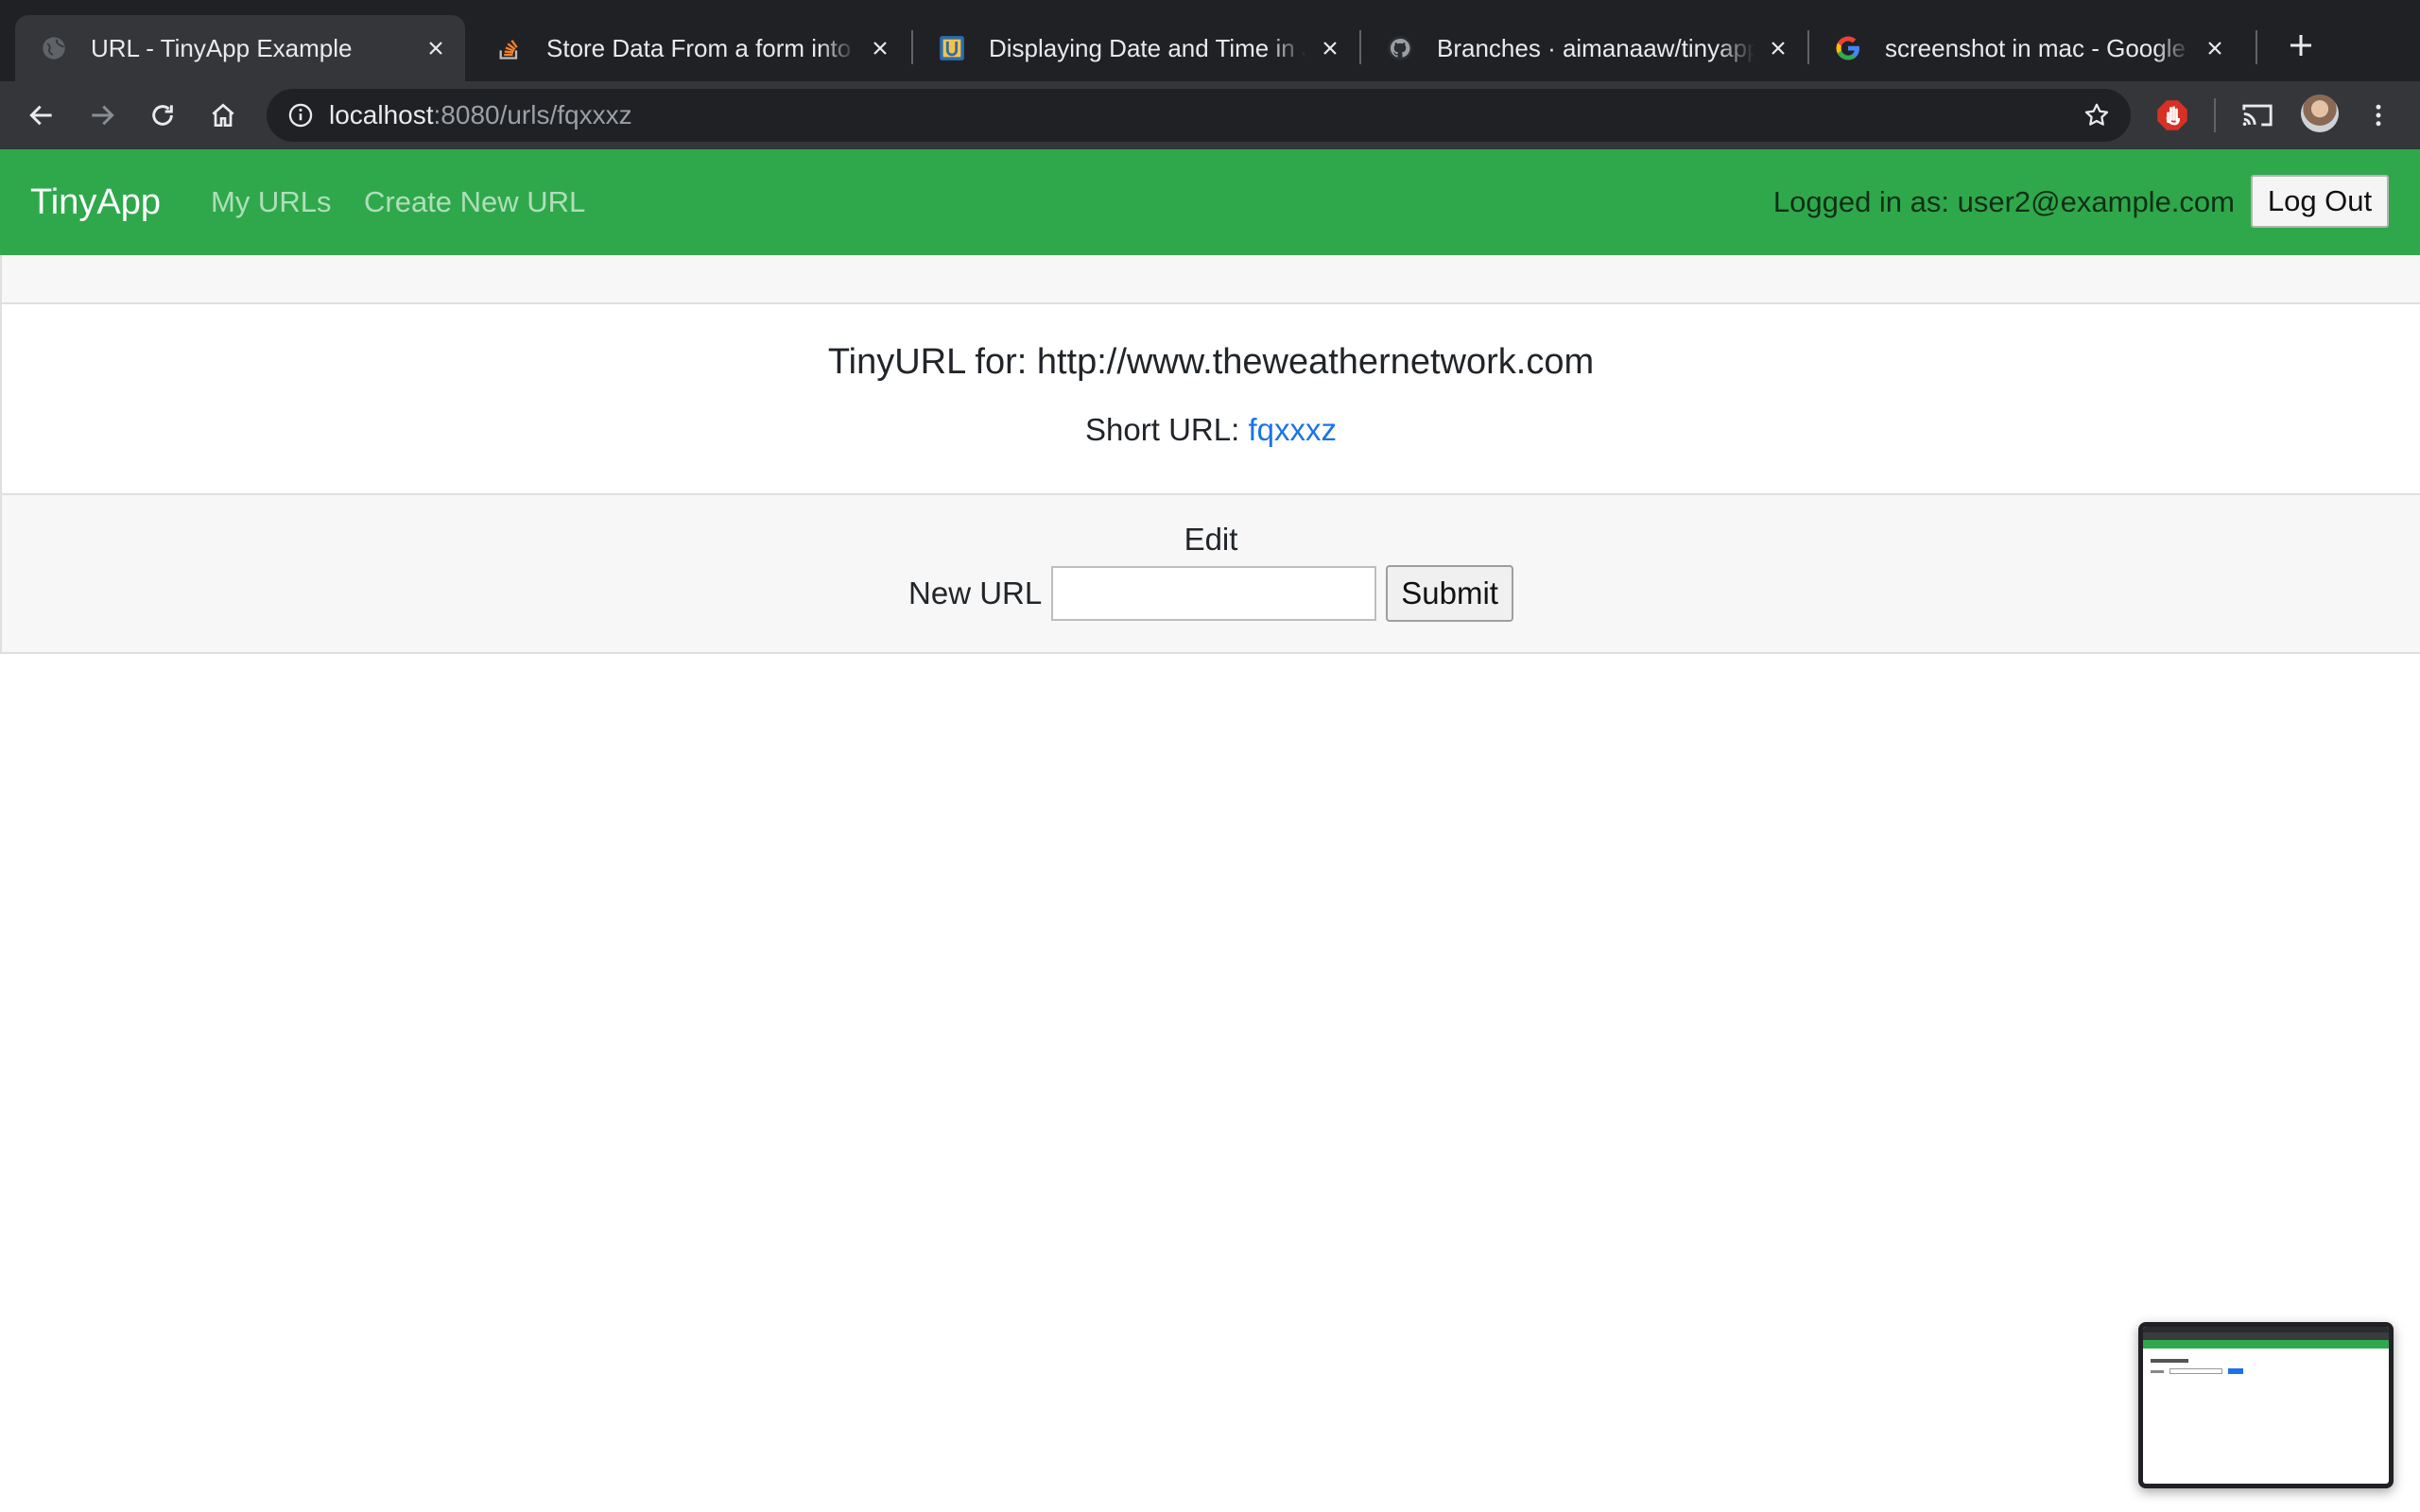  What do you see at coordinates (952, 48) in the screenshot?
I see `u-square-icon` at bounding box center [952, 48].